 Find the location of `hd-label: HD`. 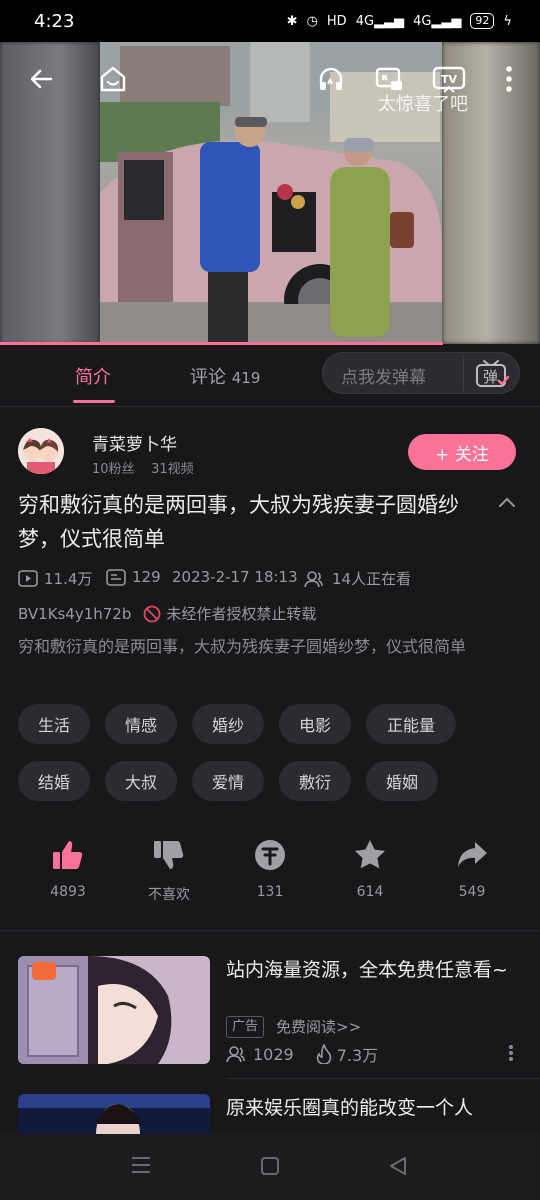

hd-label: HD is located at coordinates (336, 21).